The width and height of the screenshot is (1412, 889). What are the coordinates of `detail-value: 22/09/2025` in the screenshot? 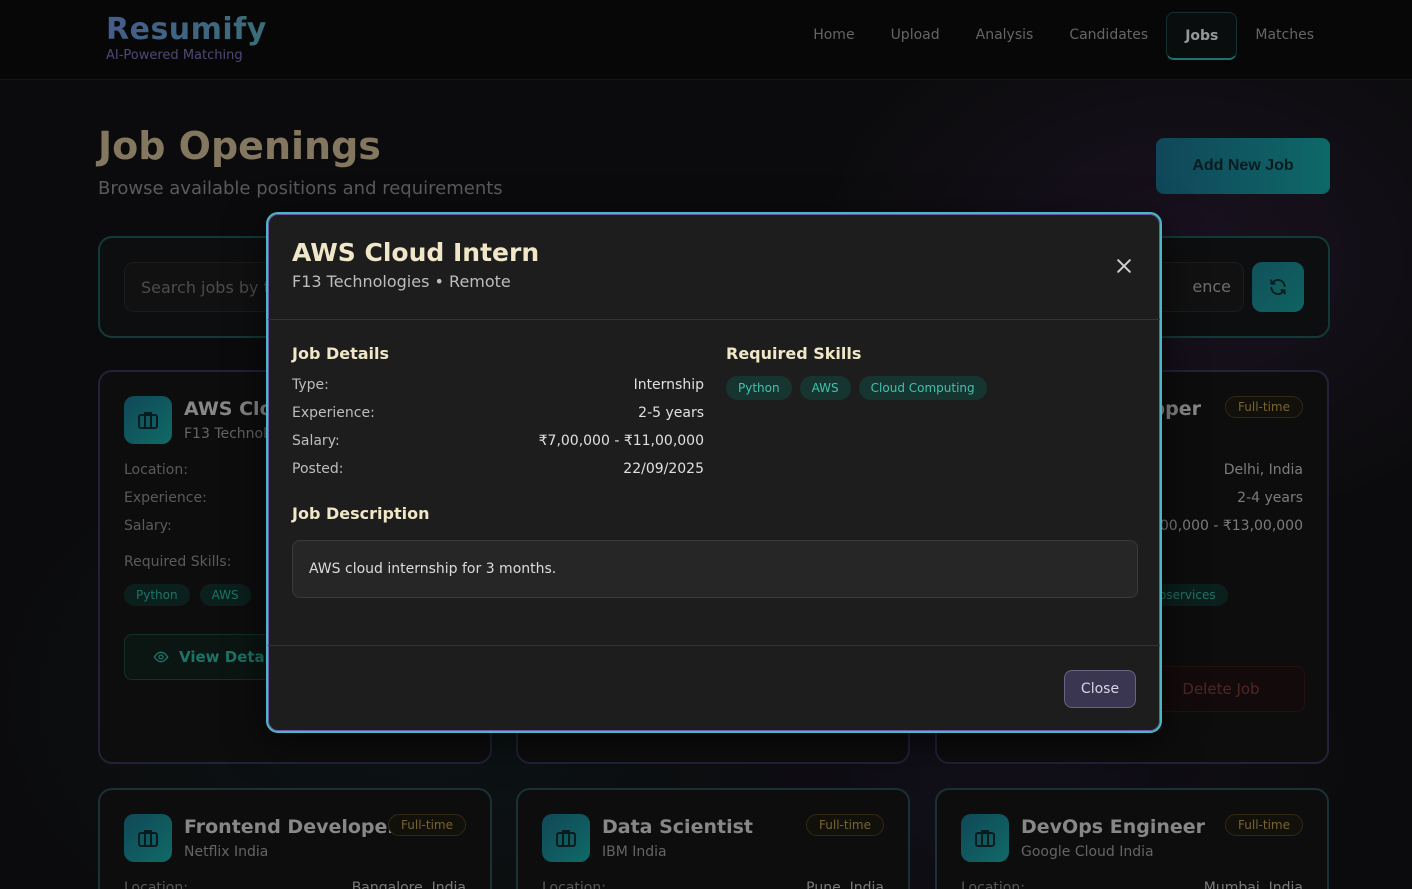 It's located at (663, 469).